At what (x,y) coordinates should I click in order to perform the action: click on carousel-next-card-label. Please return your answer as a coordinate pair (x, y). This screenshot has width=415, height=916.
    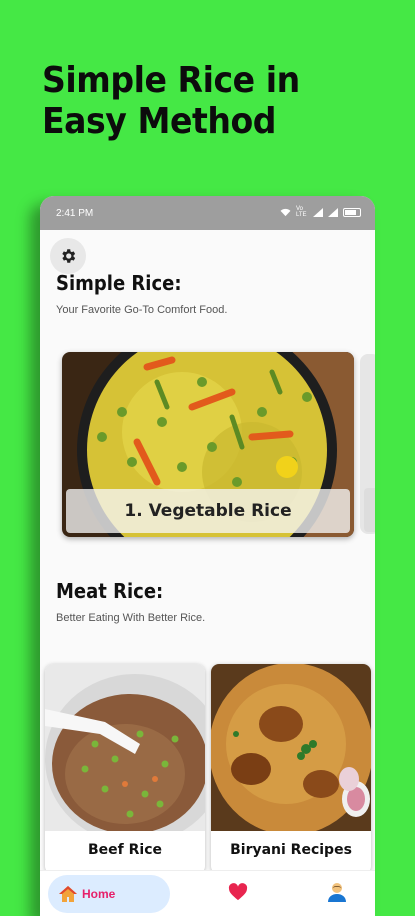
    Looking at the image, I should click on (369, 510).